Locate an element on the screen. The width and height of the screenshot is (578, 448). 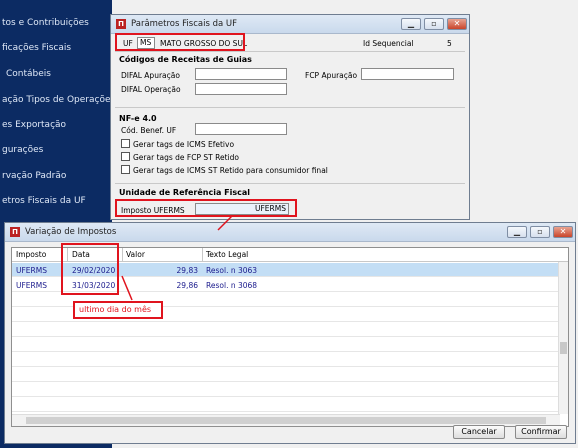
cell-texto-legal: Resol. n 3068 is located at coordinates (232, 285).